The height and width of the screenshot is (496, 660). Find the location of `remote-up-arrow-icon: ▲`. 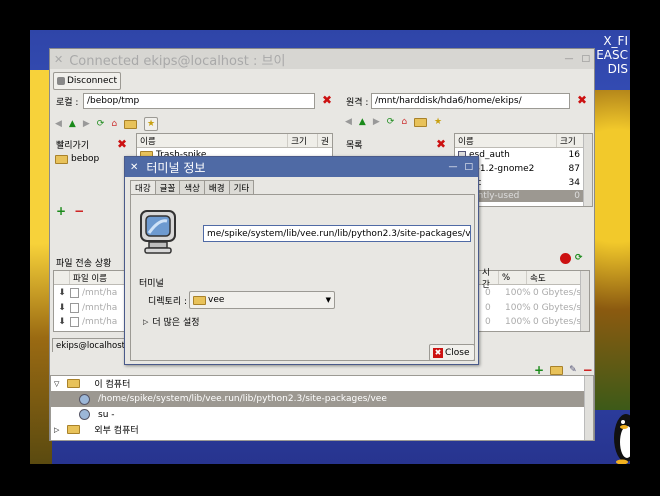

remote-up-arrow-icon: ▲ is located at coordinates (362, 122).